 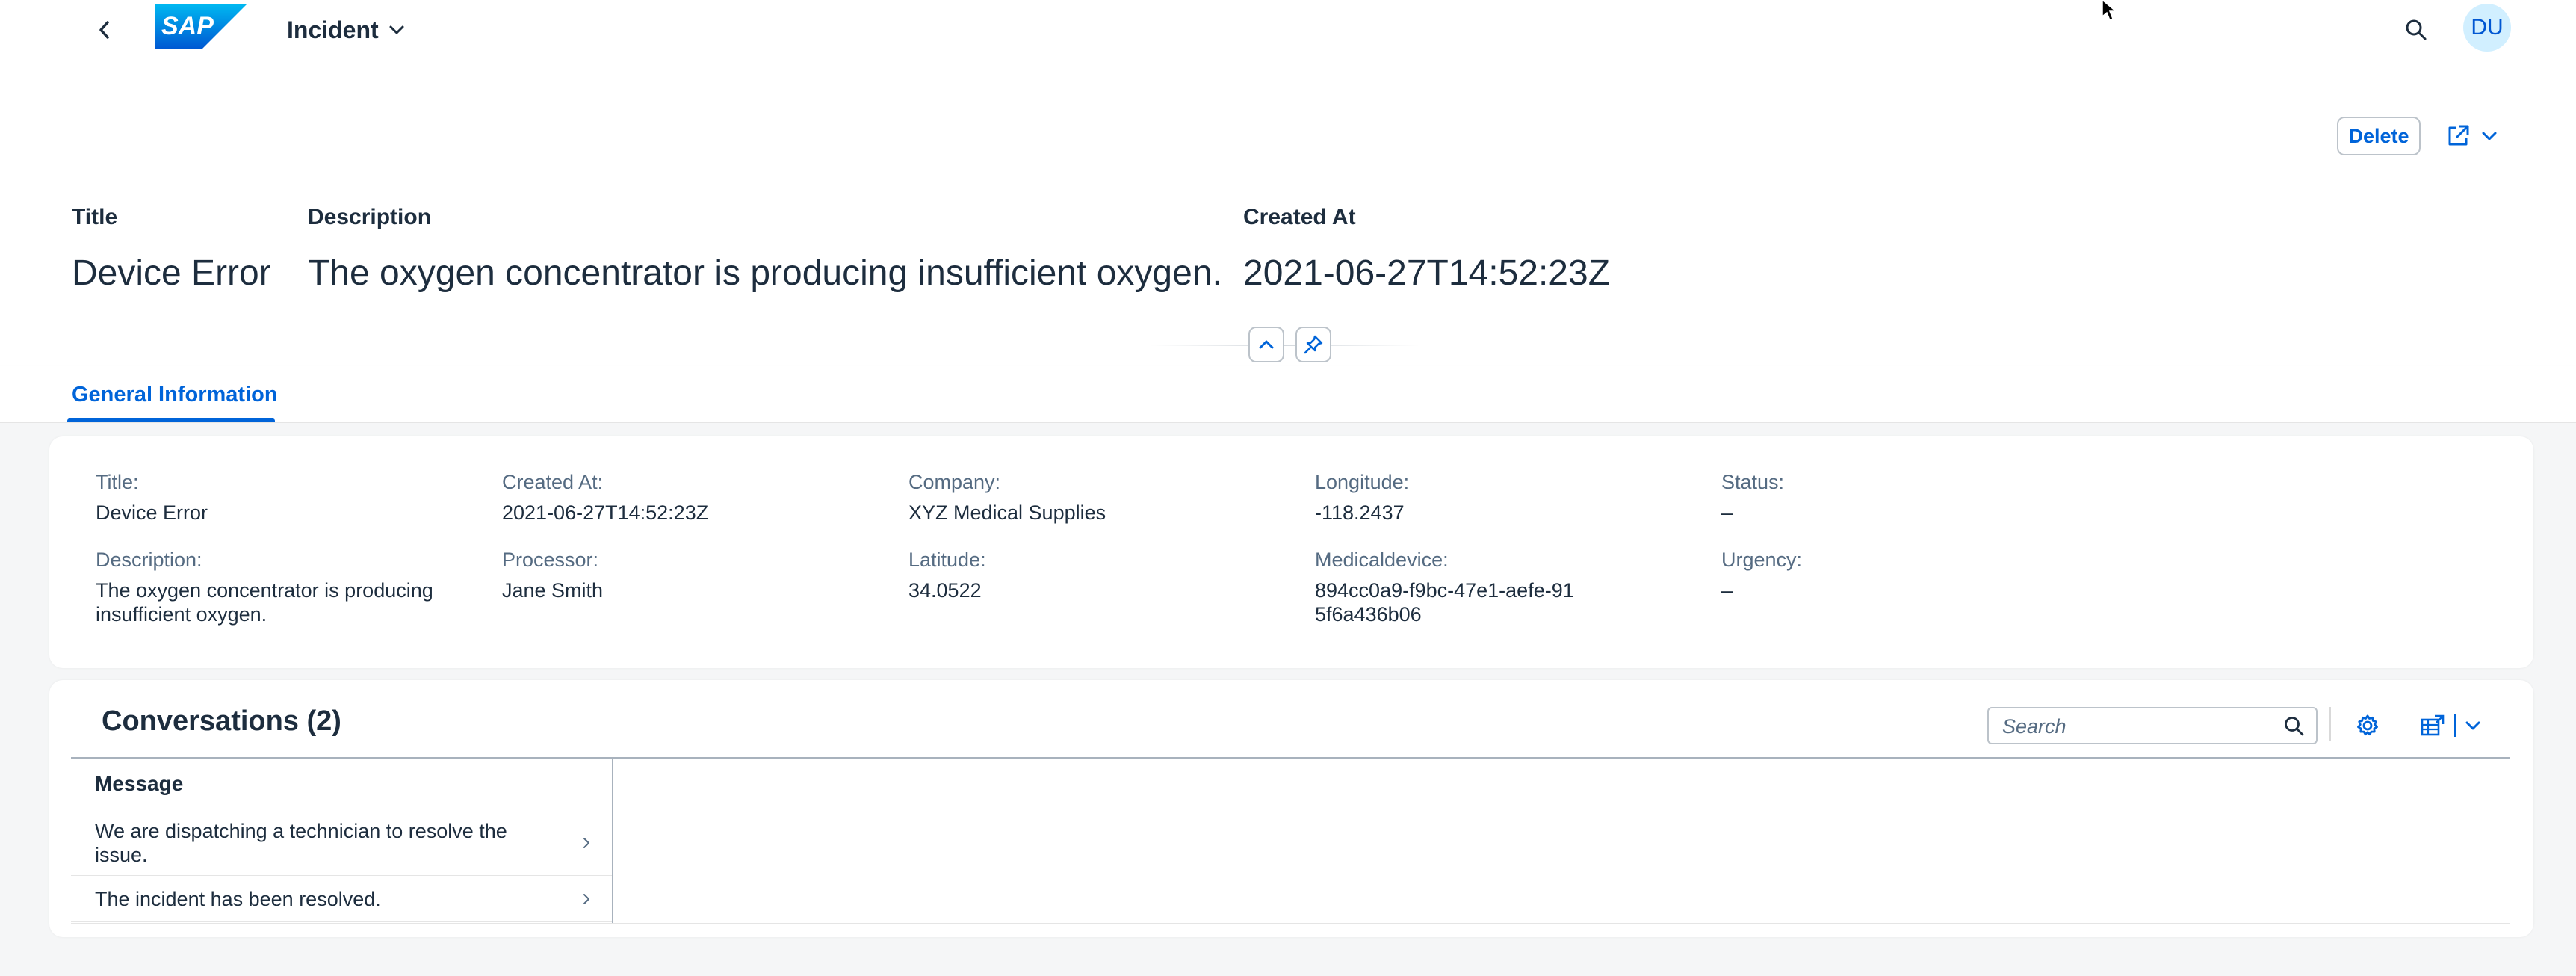 What do you see at coordinates (1762, 560) in the screenshot?
I see `field-urgency-label: Urgency:` at bounding box center [1762, 560].